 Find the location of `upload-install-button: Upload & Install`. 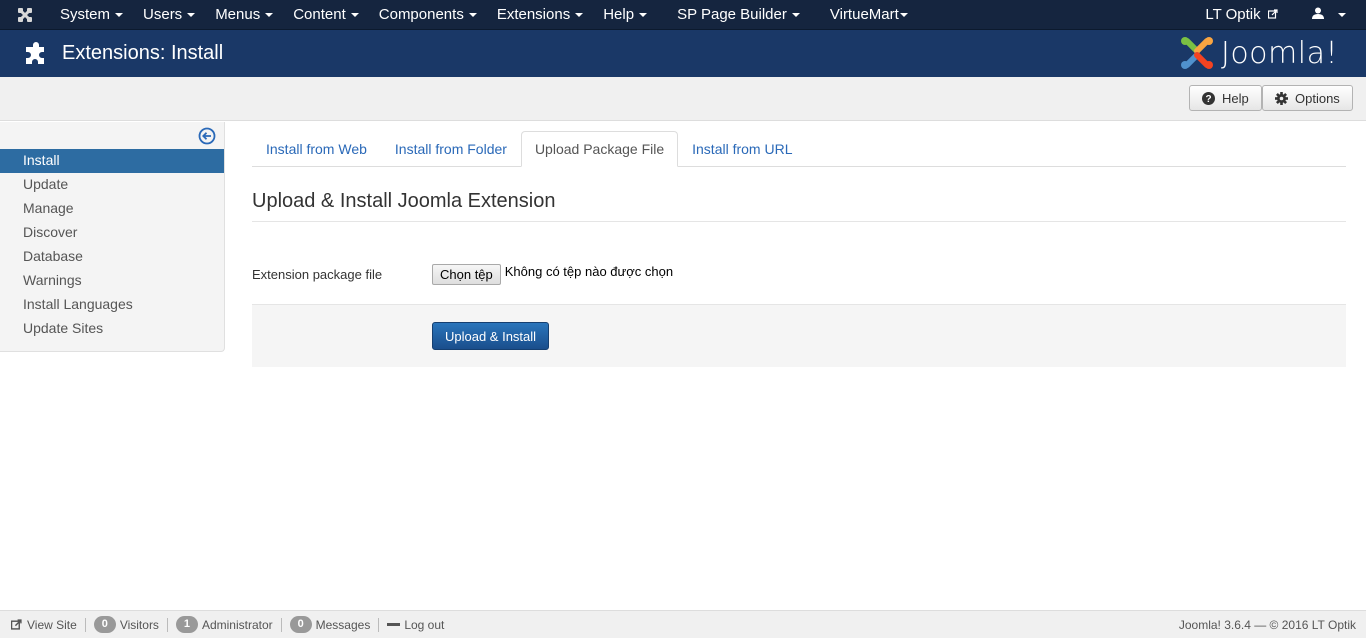

upload-install-button: Upload & Install is located at coordinates (491, 336).